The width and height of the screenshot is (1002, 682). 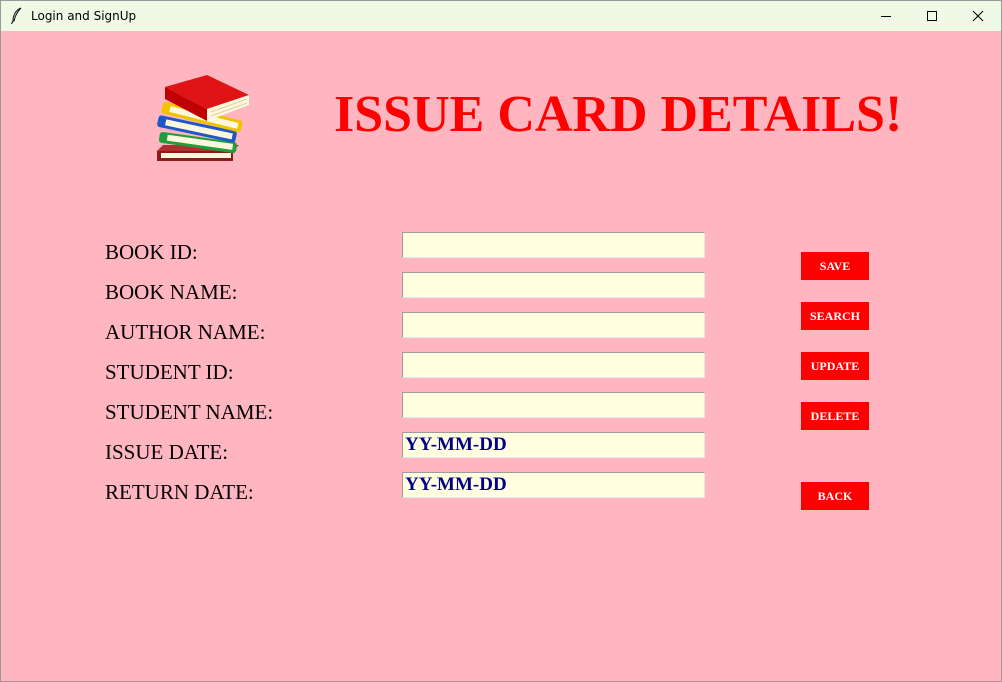 I want to click on search-button: SEARCH, so click(x=835, y=316).